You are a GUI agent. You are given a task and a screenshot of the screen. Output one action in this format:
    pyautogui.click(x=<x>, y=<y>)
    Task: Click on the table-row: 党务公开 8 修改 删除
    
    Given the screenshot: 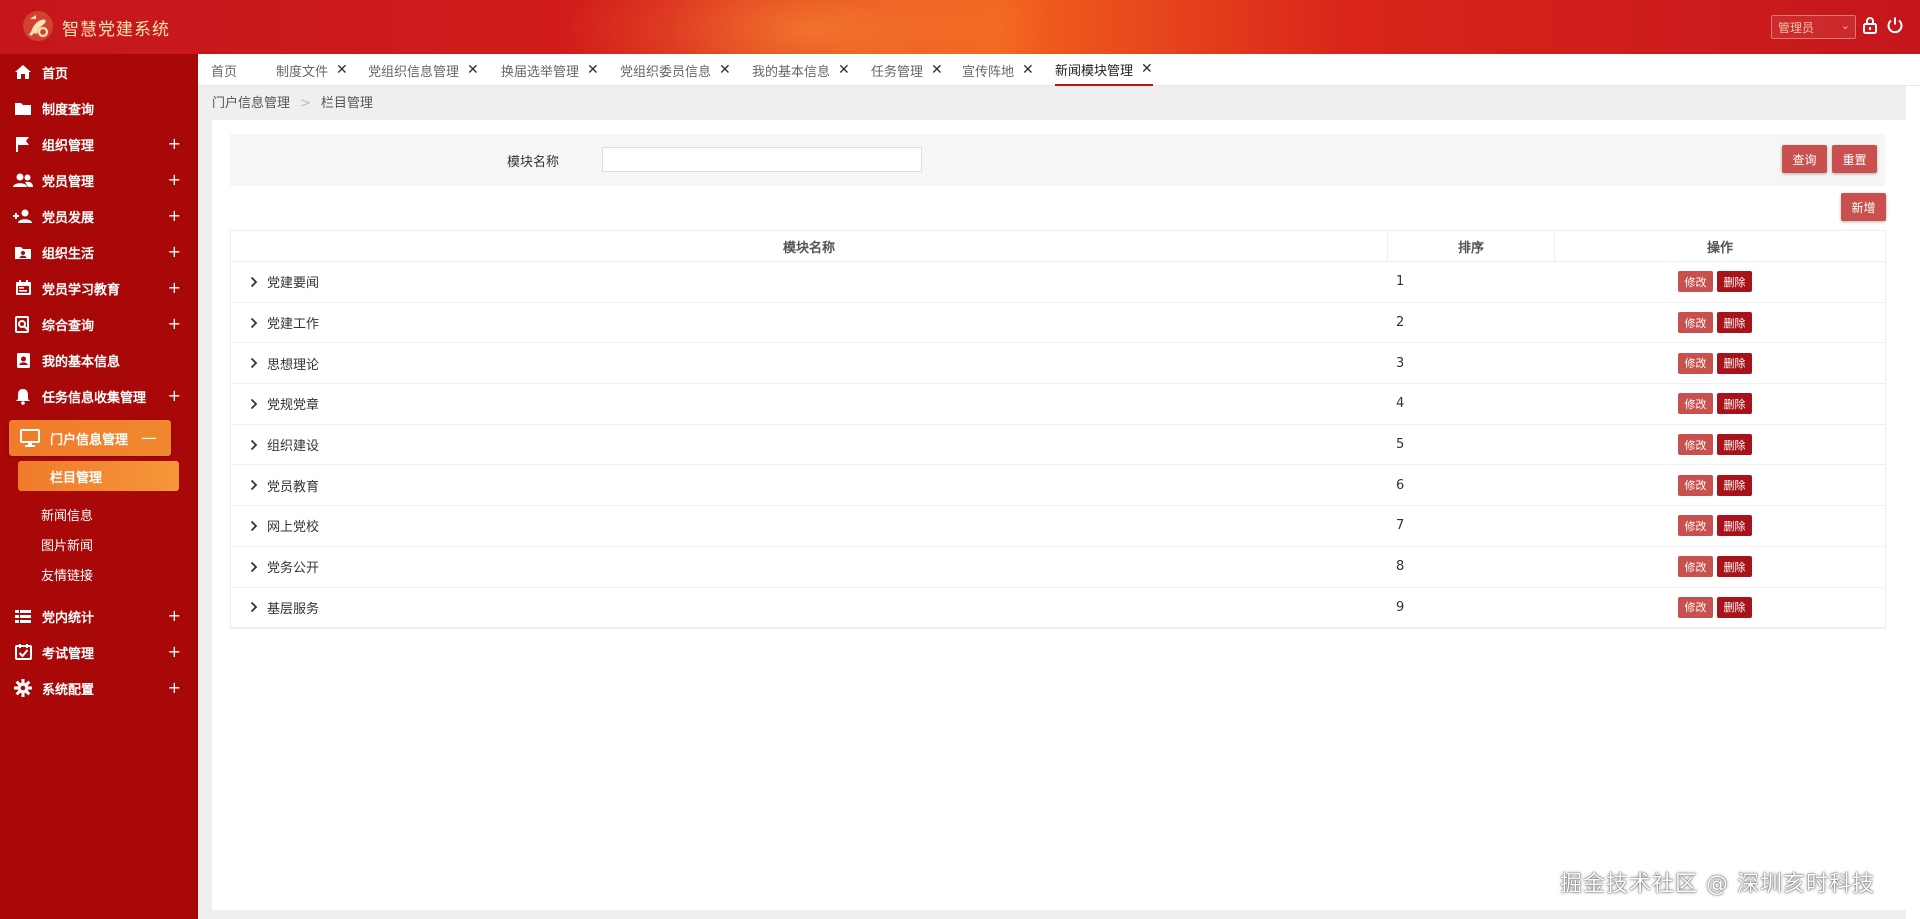 What is the action you would take?
    pyautogui.click(x=1058, y=567)
    